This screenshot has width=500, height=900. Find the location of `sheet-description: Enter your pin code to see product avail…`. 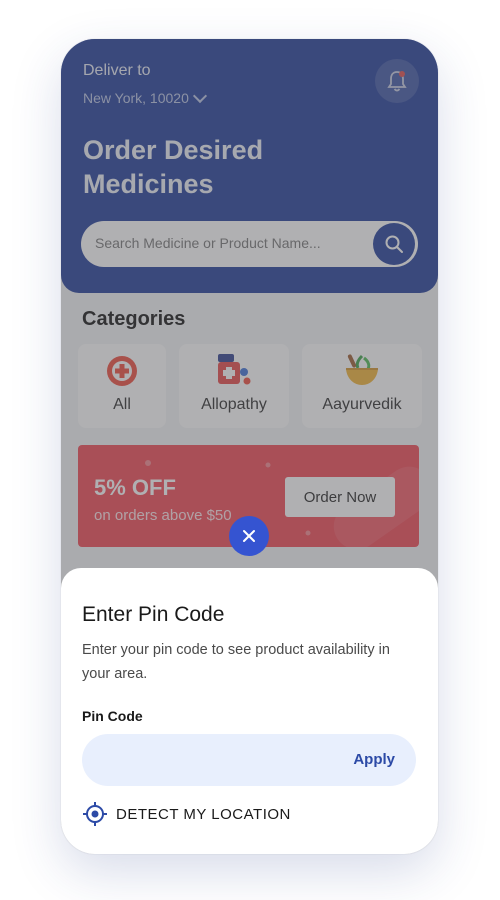

sheet-description: Enter your pin code to see product avail… is located at coordinates (236, 662).